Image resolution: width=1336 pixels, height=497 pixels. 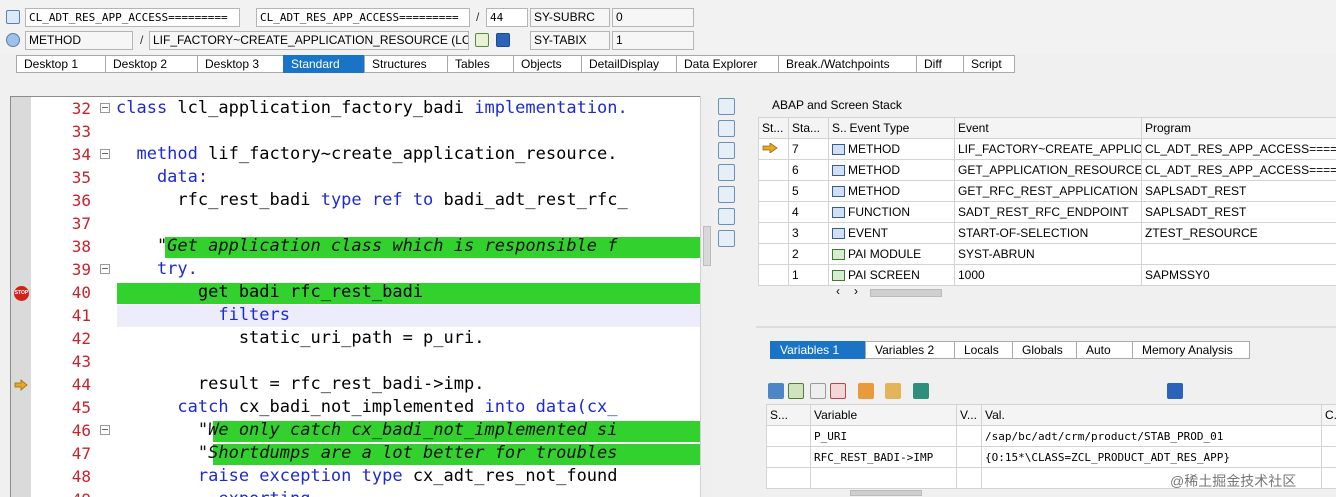 I want to click on column-header: Variable, so click(x=883, y=415).